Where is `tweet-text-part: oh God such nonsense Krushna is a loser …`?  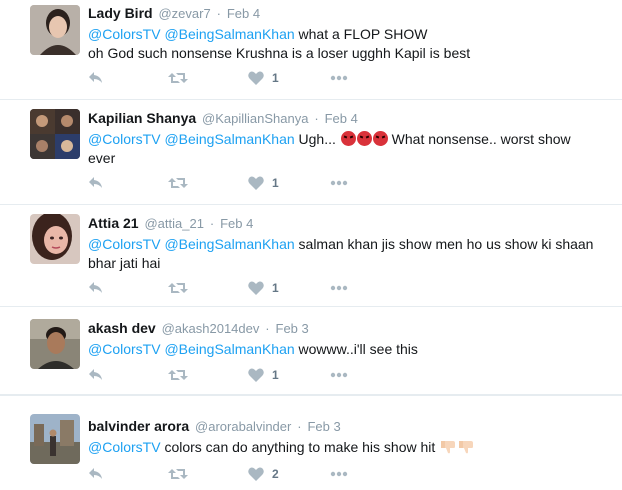 tweet-text-part: oh God such nonsense Krushna is a loser … is located at coordinates (279, 53).